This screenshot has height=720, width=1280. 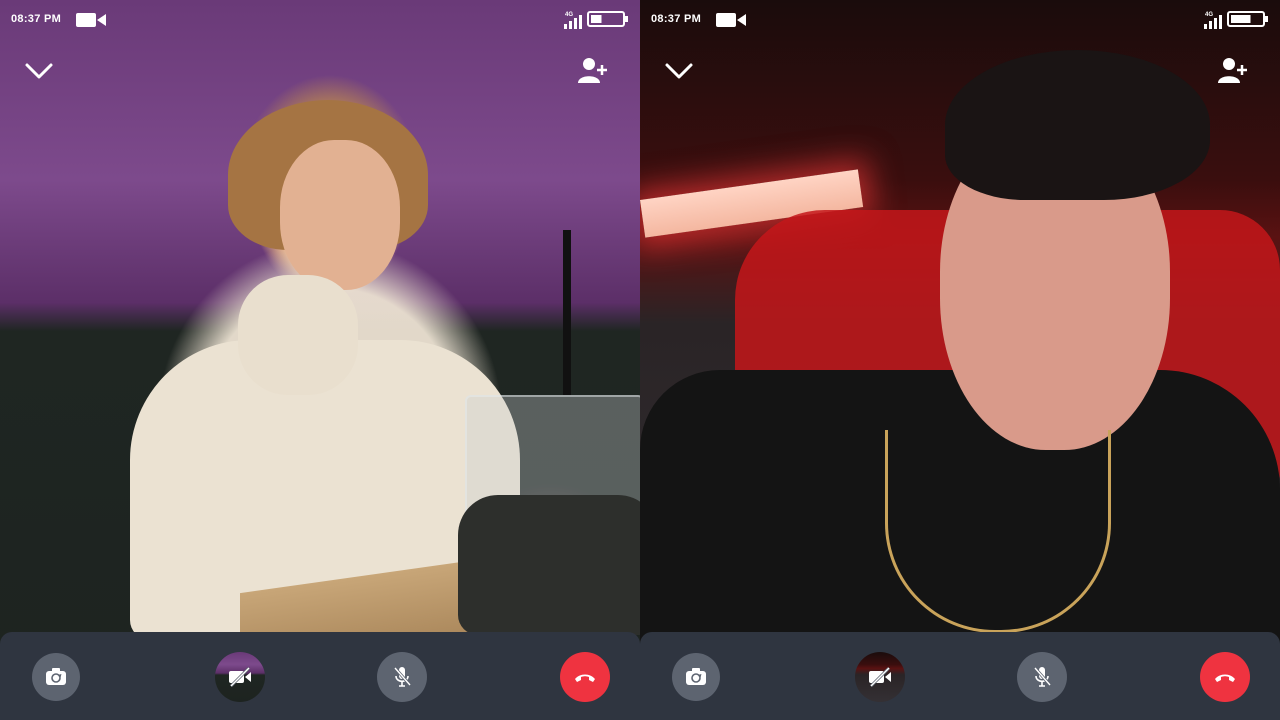 What do you see at coordinates (1077, 125) in the screenshot?
I see `video-subject-hair` at bounding box center [1077, 125].